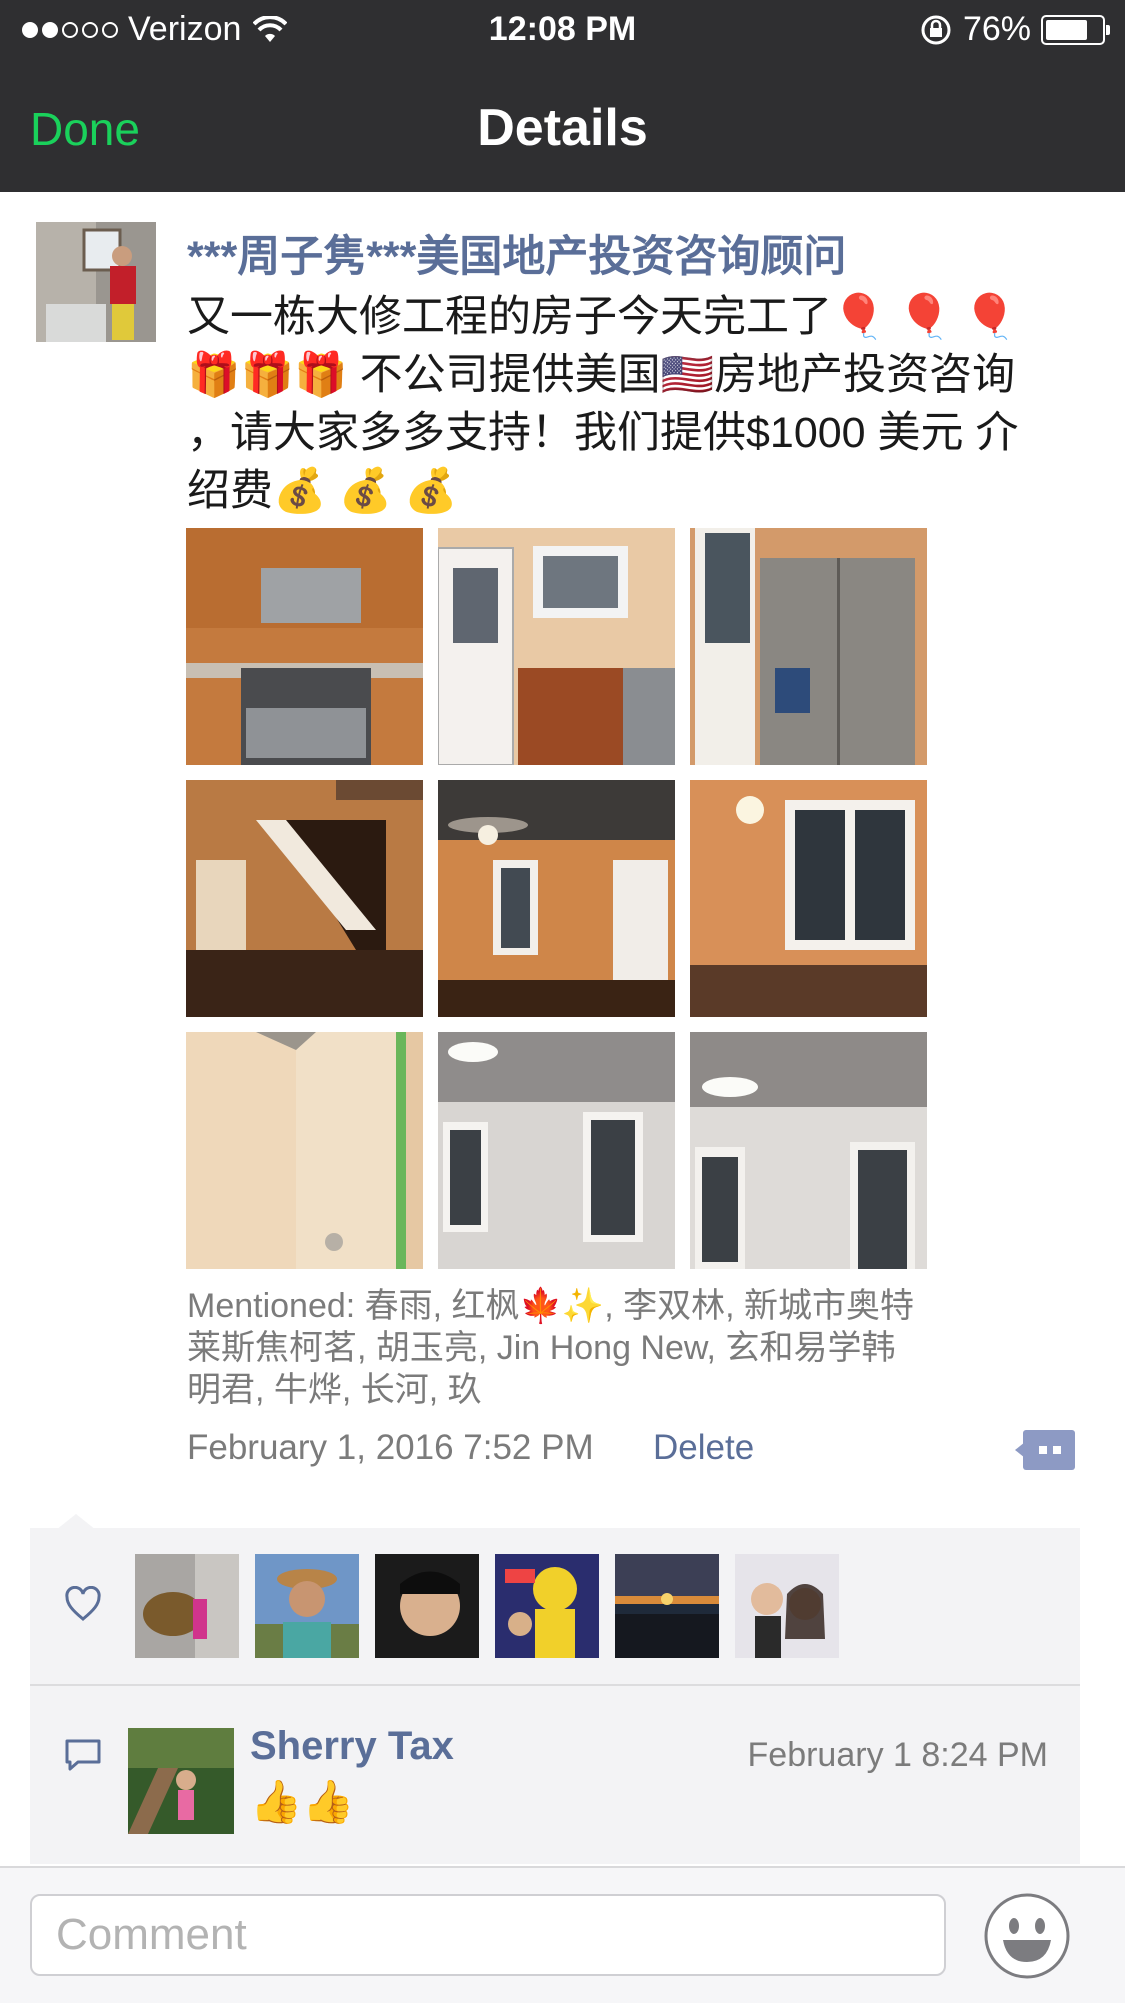 The width and height of the screenshot is (1125, 2003). Describe the element at coordinates (808, 1150) in the screenshot. I see `photo-white-room-window` at that location.